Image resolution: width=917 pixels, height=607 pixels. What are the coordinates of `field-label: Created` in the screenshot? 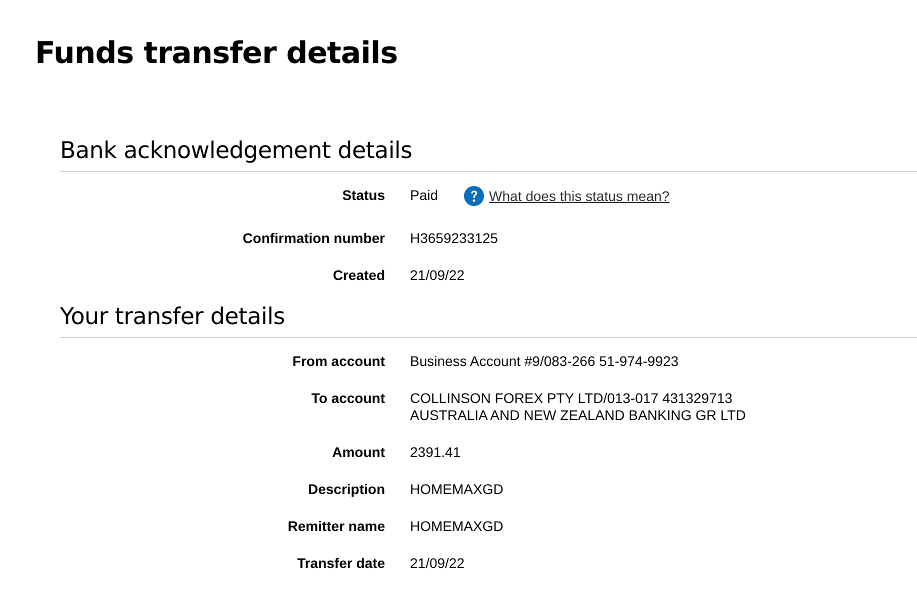 It's located at (358, 275).